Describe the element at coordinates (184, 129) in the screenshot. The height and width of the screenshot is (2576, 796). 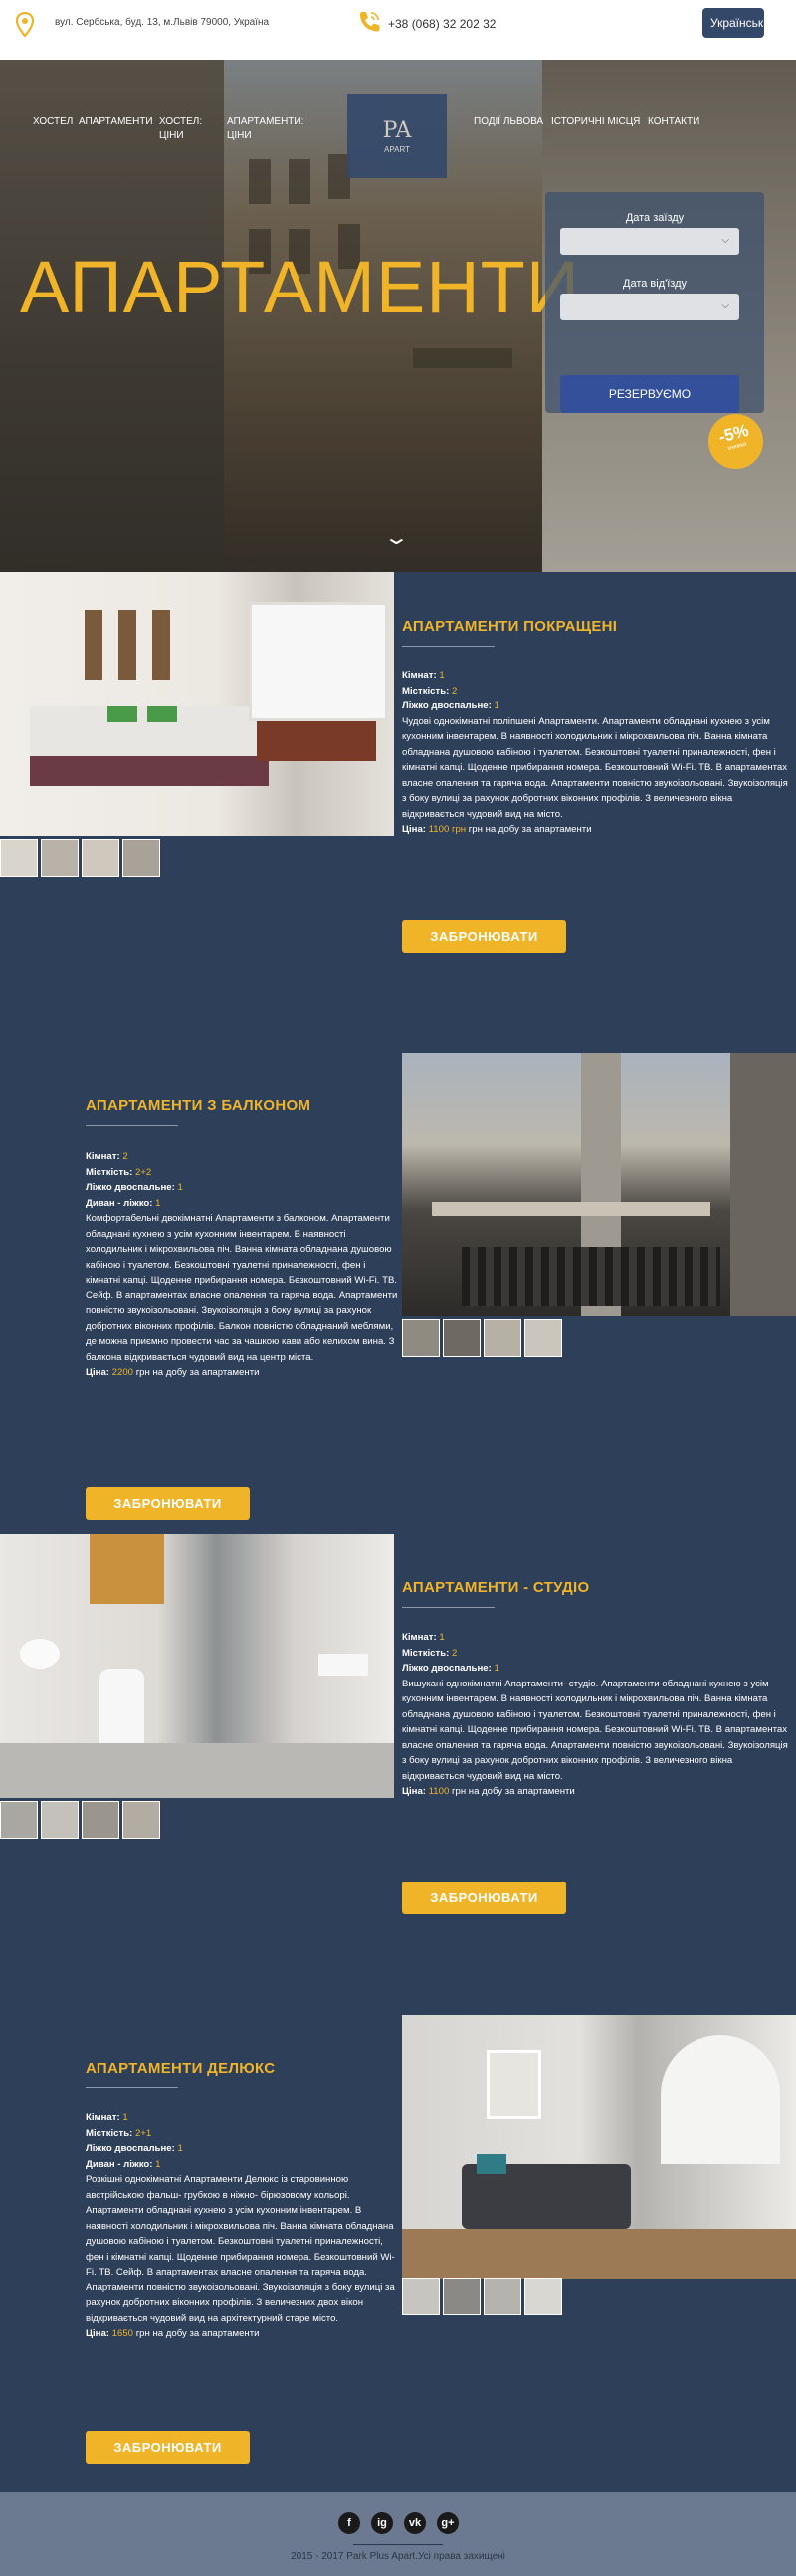
I see `nav-item-hostel-prices: ХОСТЕЛ: ЦІНИ` at that location.